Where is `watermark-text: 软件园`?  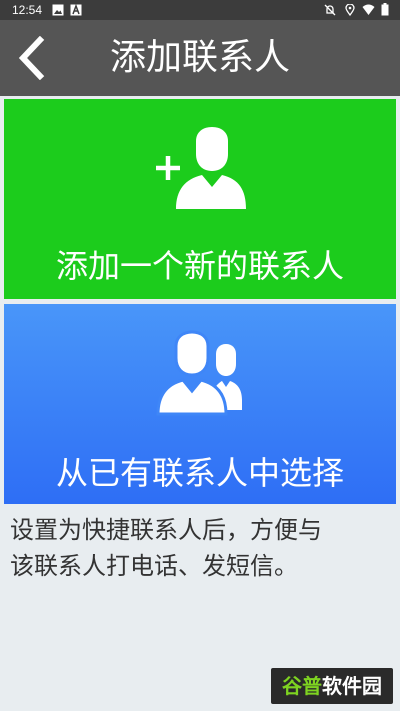 watermark-text: 软件园 is located at coordinates (352, 686).